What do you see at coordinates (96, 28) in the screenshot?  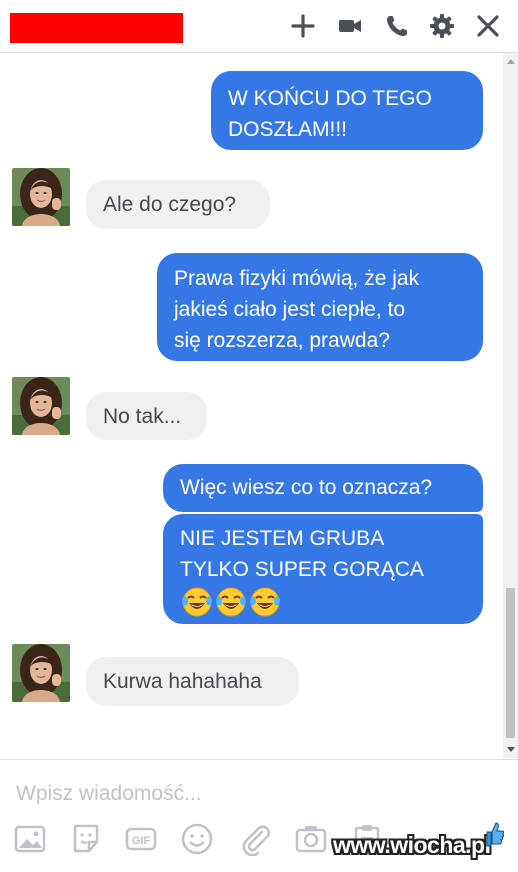 I see `redacted-contact-name` at bounding box center [96, 28].